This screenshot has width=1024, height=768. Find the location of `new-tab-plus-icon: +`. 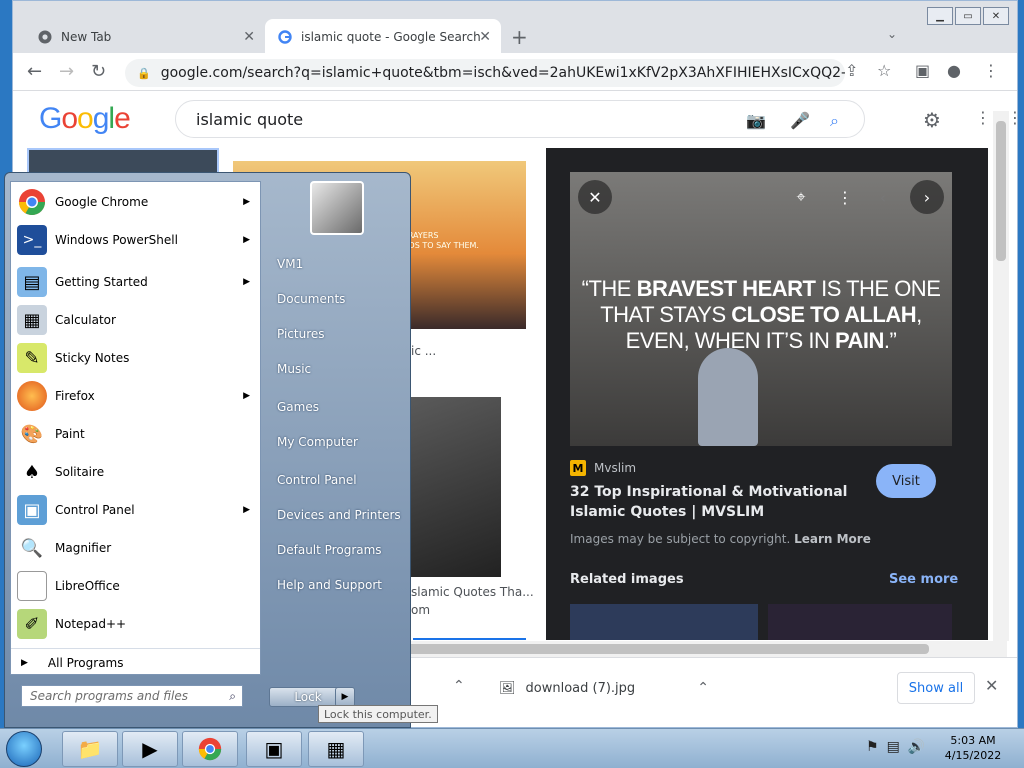

new-tab-plus-icon: + is located at coordinates (519, 37).